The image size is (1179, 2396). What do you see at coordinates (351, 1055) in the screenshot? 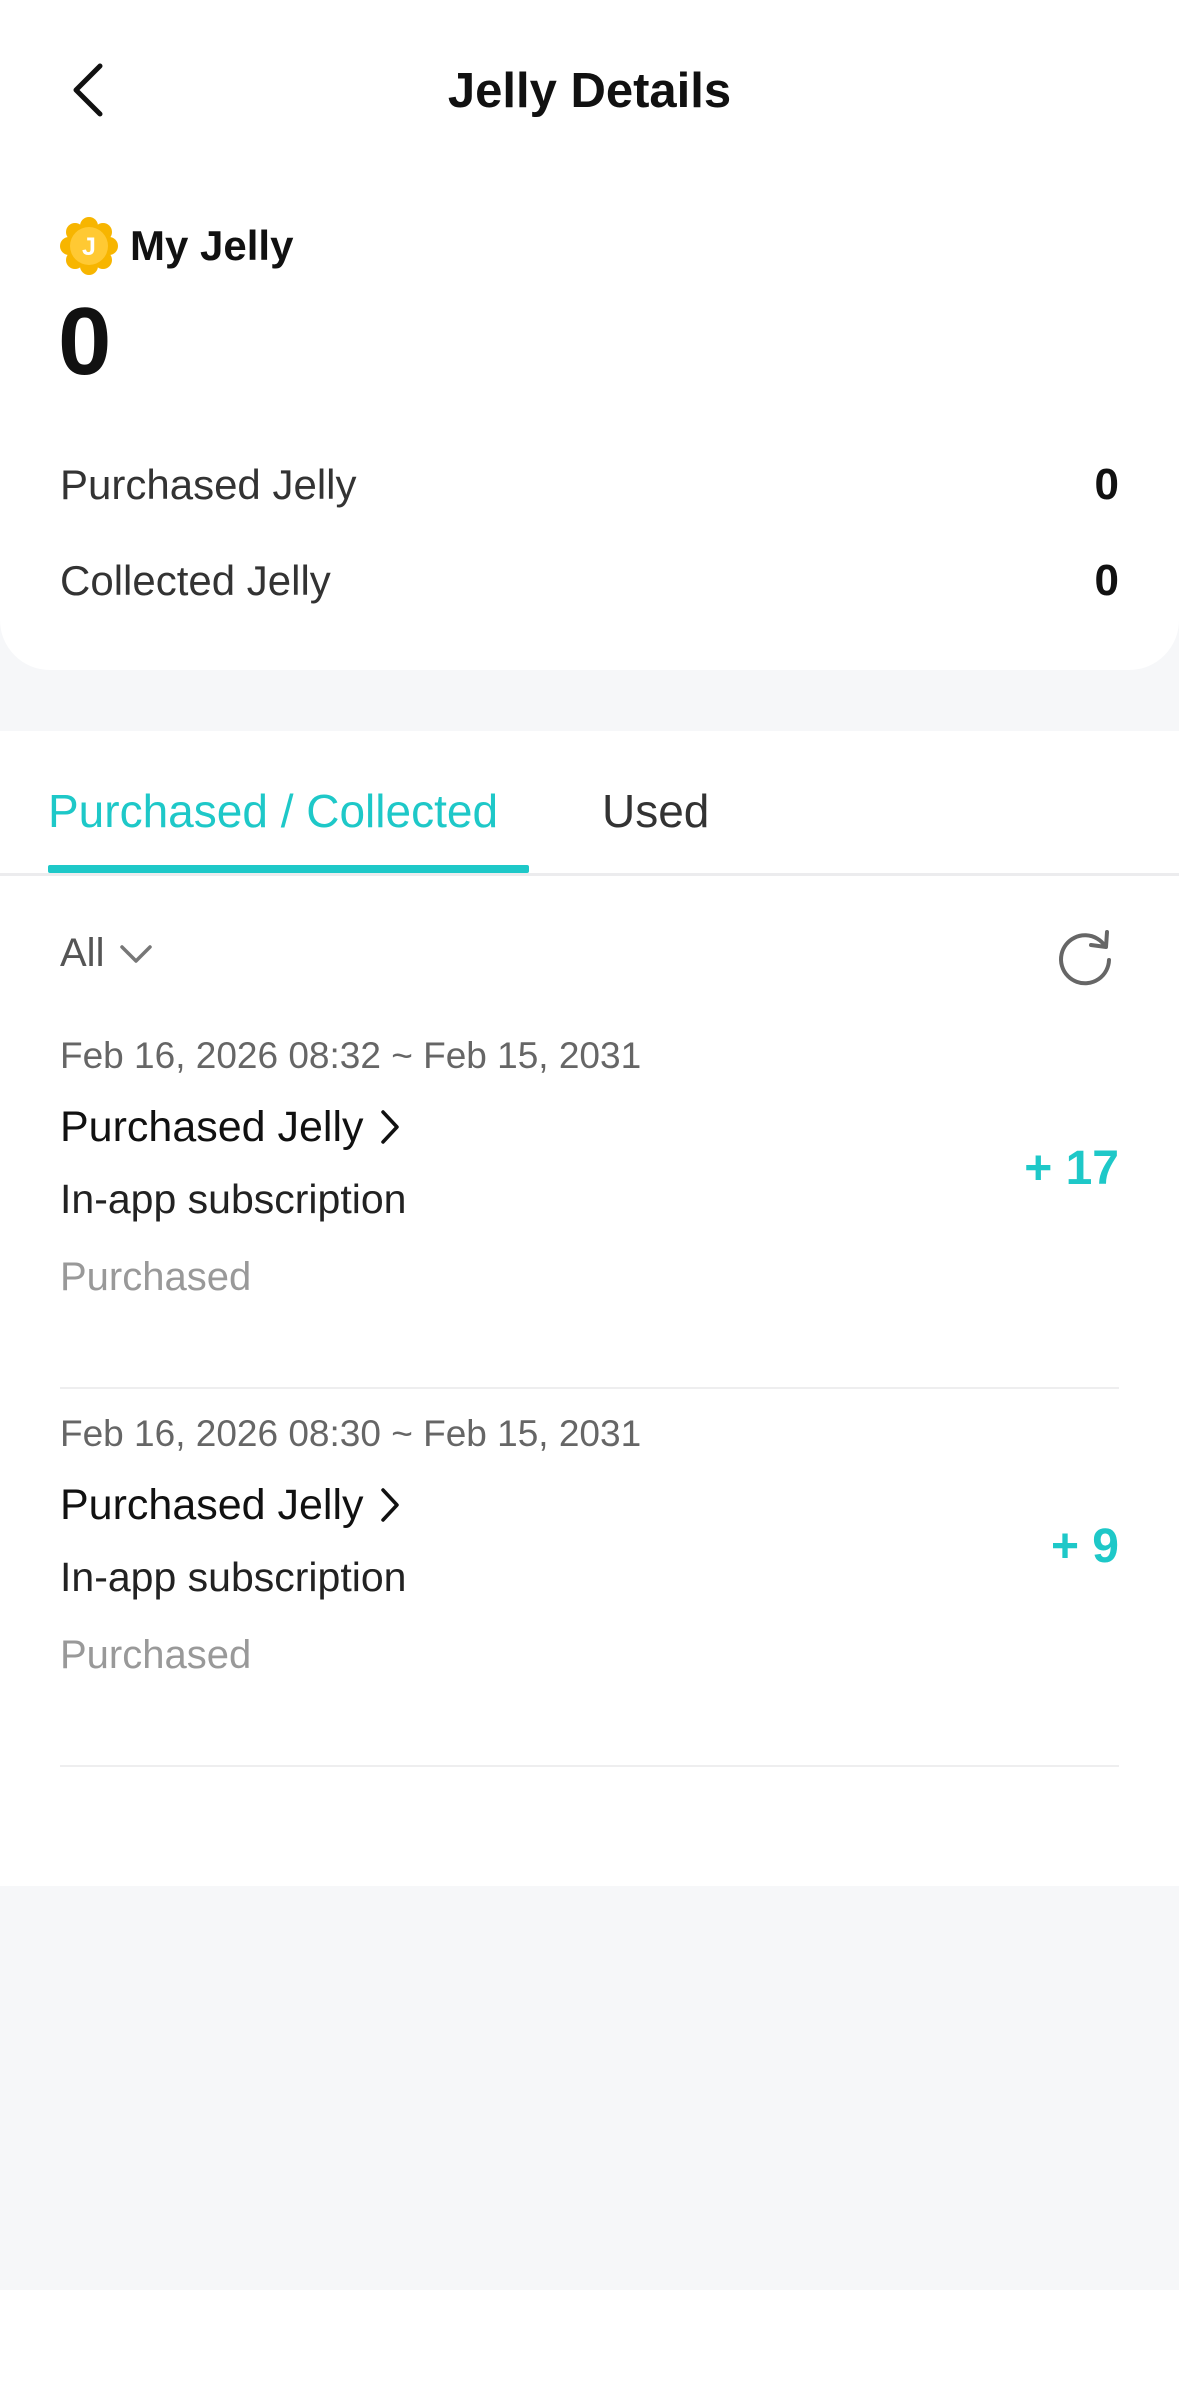
I see `record-date-range: Feb 16, 2026 08:32 ~ Feb 15, 2031` at bounding box center [351, 1055].